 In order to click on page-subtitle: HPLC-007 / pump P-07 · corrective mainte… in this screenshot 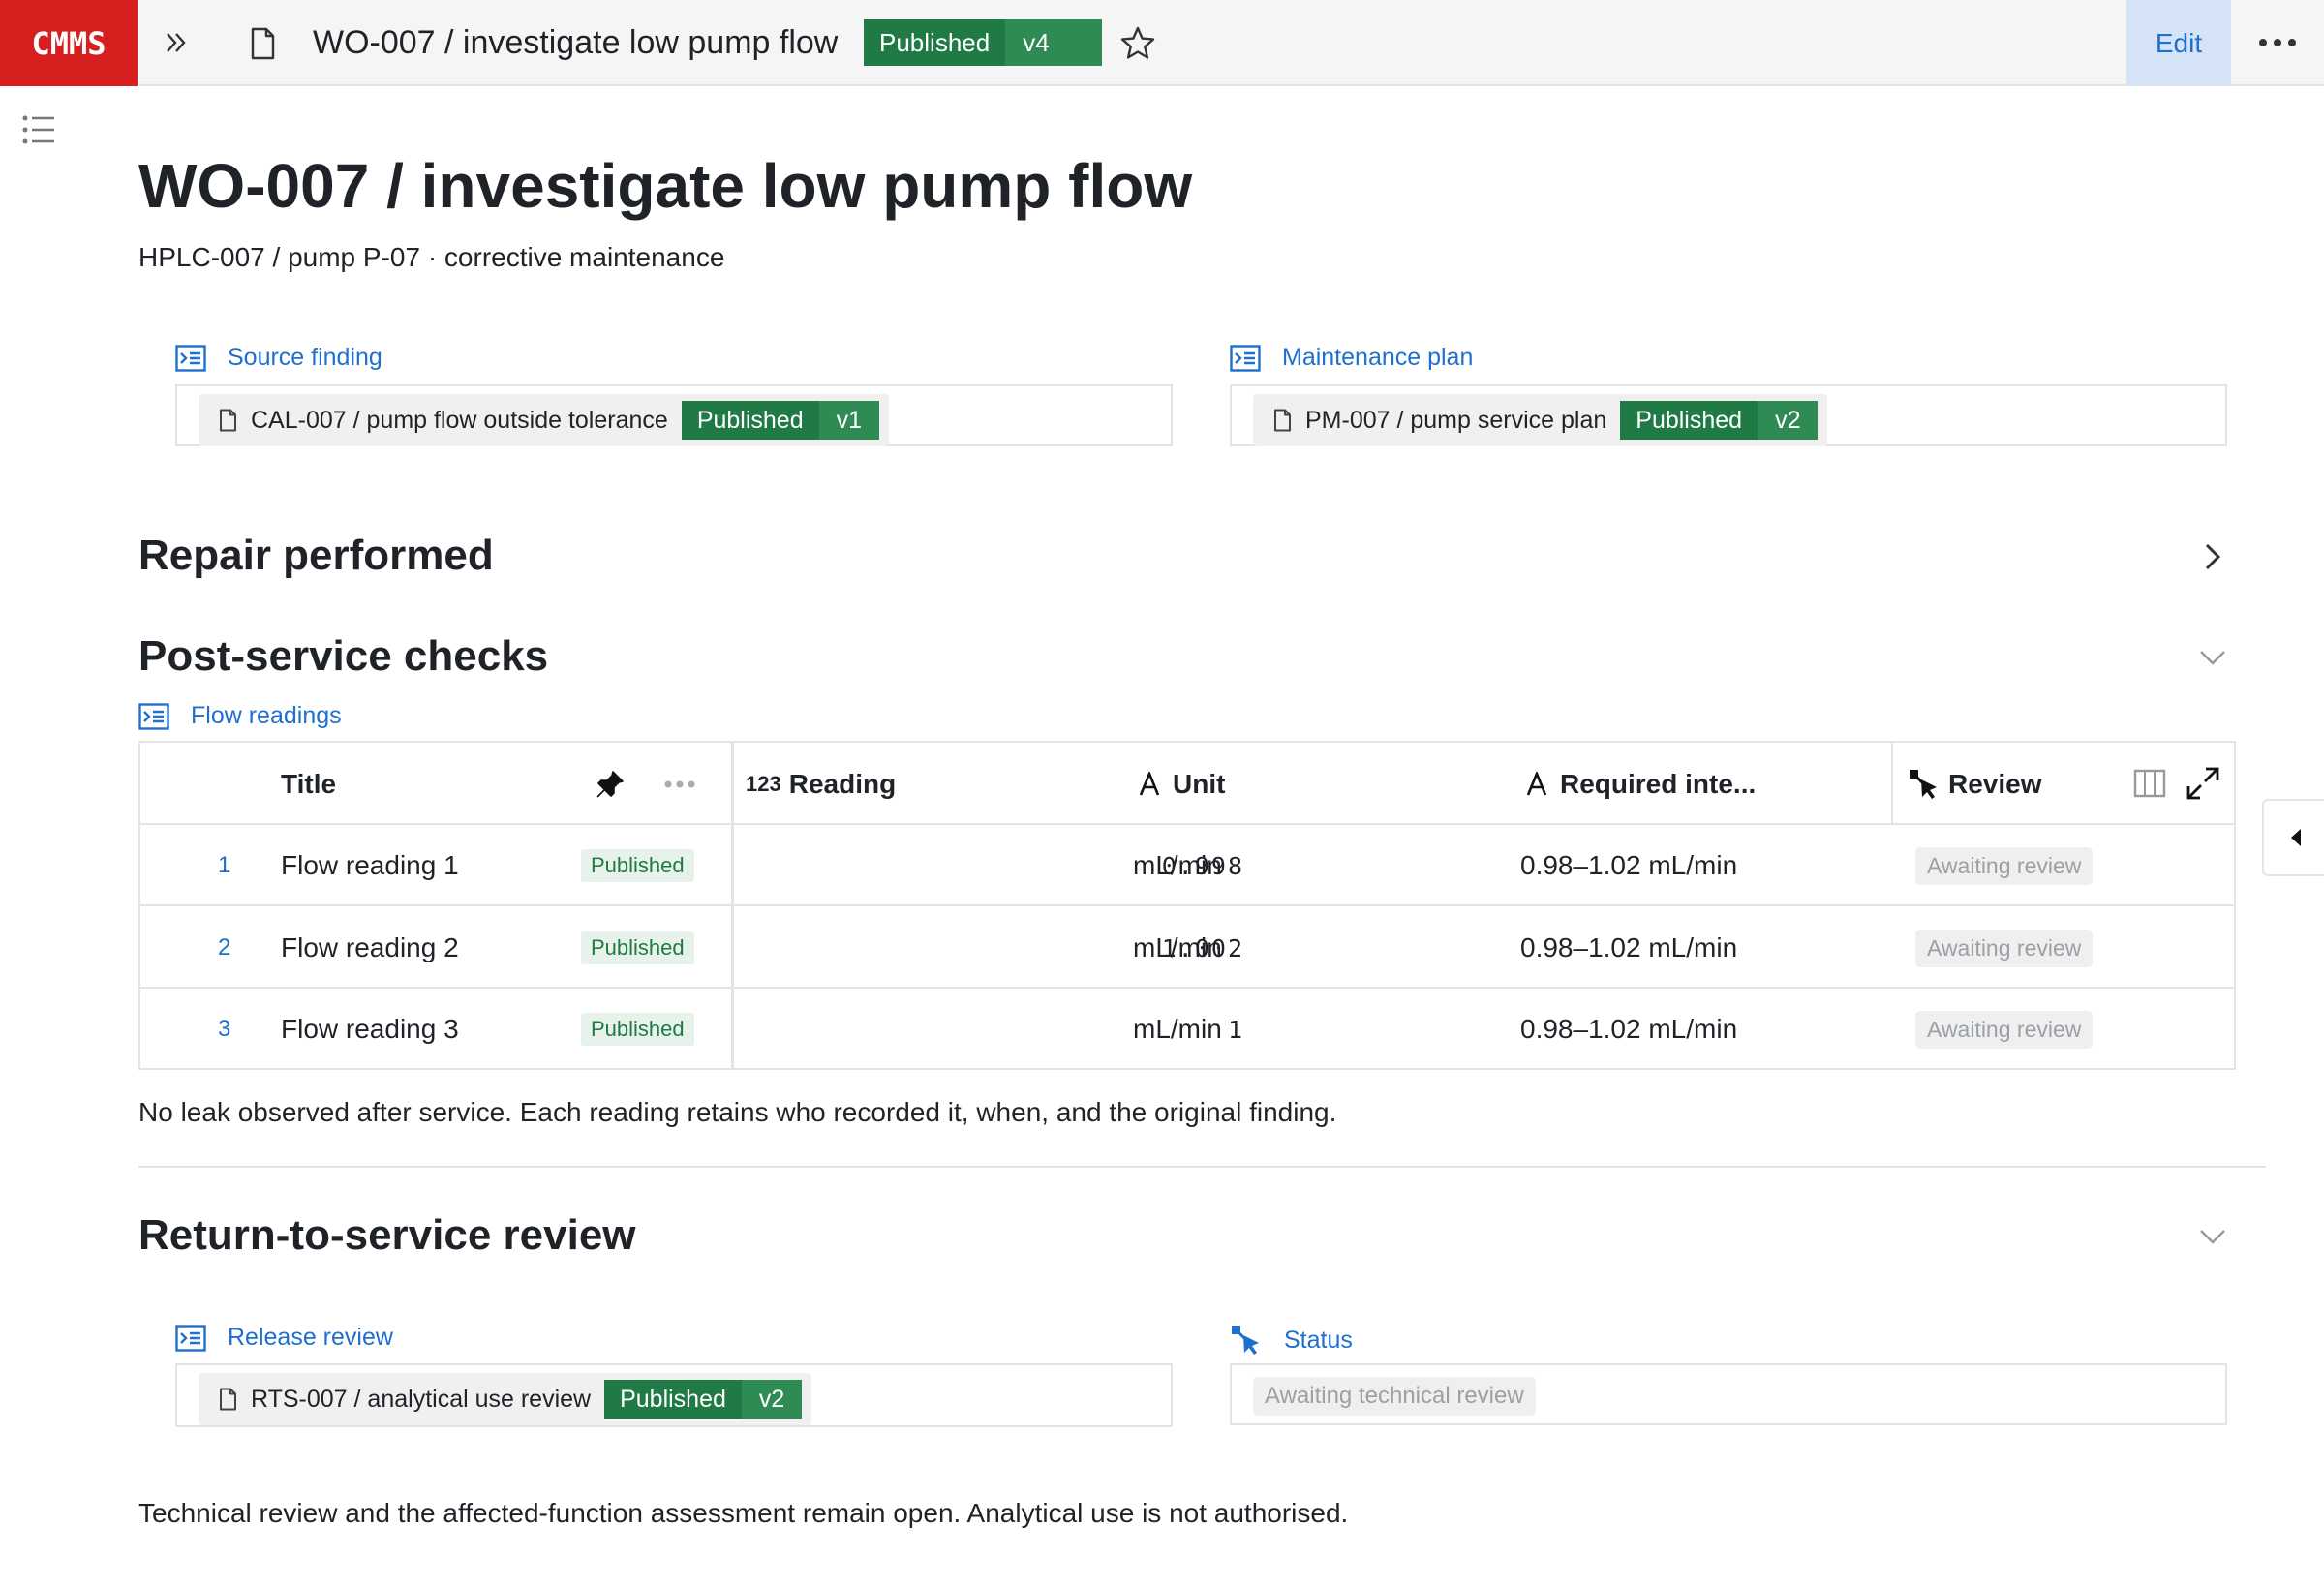, I will do `click(432, 257)`.